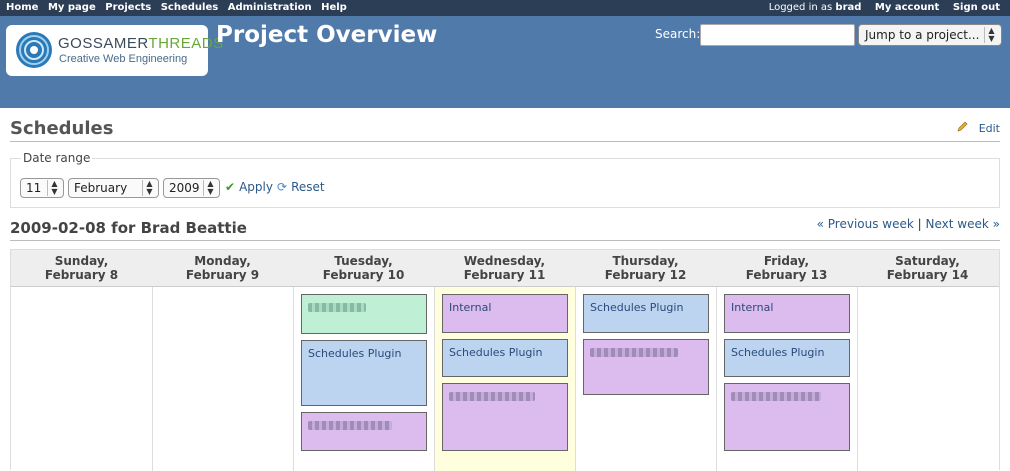 This screenshot has height=471, width=1010. I want to click on year-select-value: 2009, so click(184, 188).